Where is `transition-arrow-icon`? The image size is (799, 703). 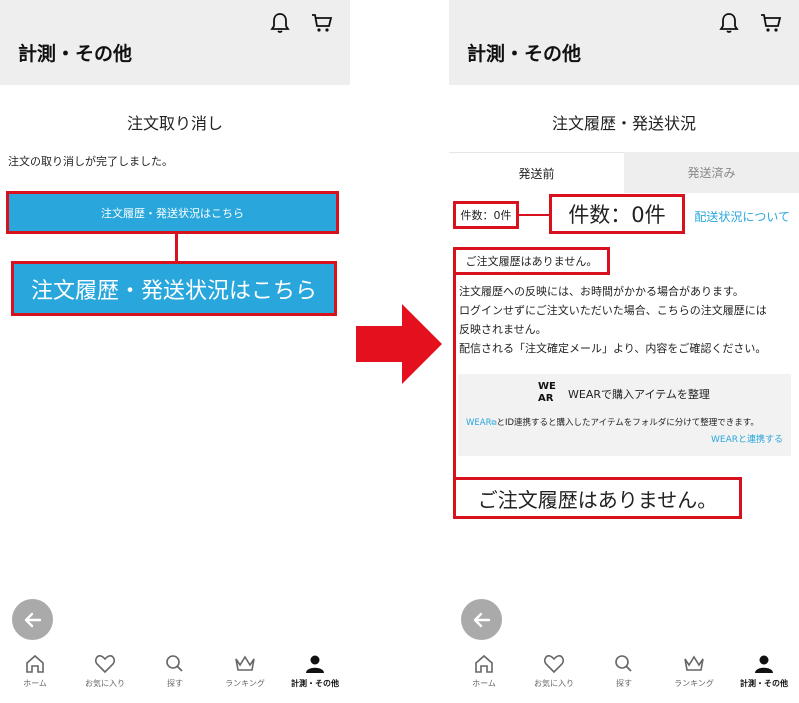 transition-arrow-icon is located at coordinates (399, 344).